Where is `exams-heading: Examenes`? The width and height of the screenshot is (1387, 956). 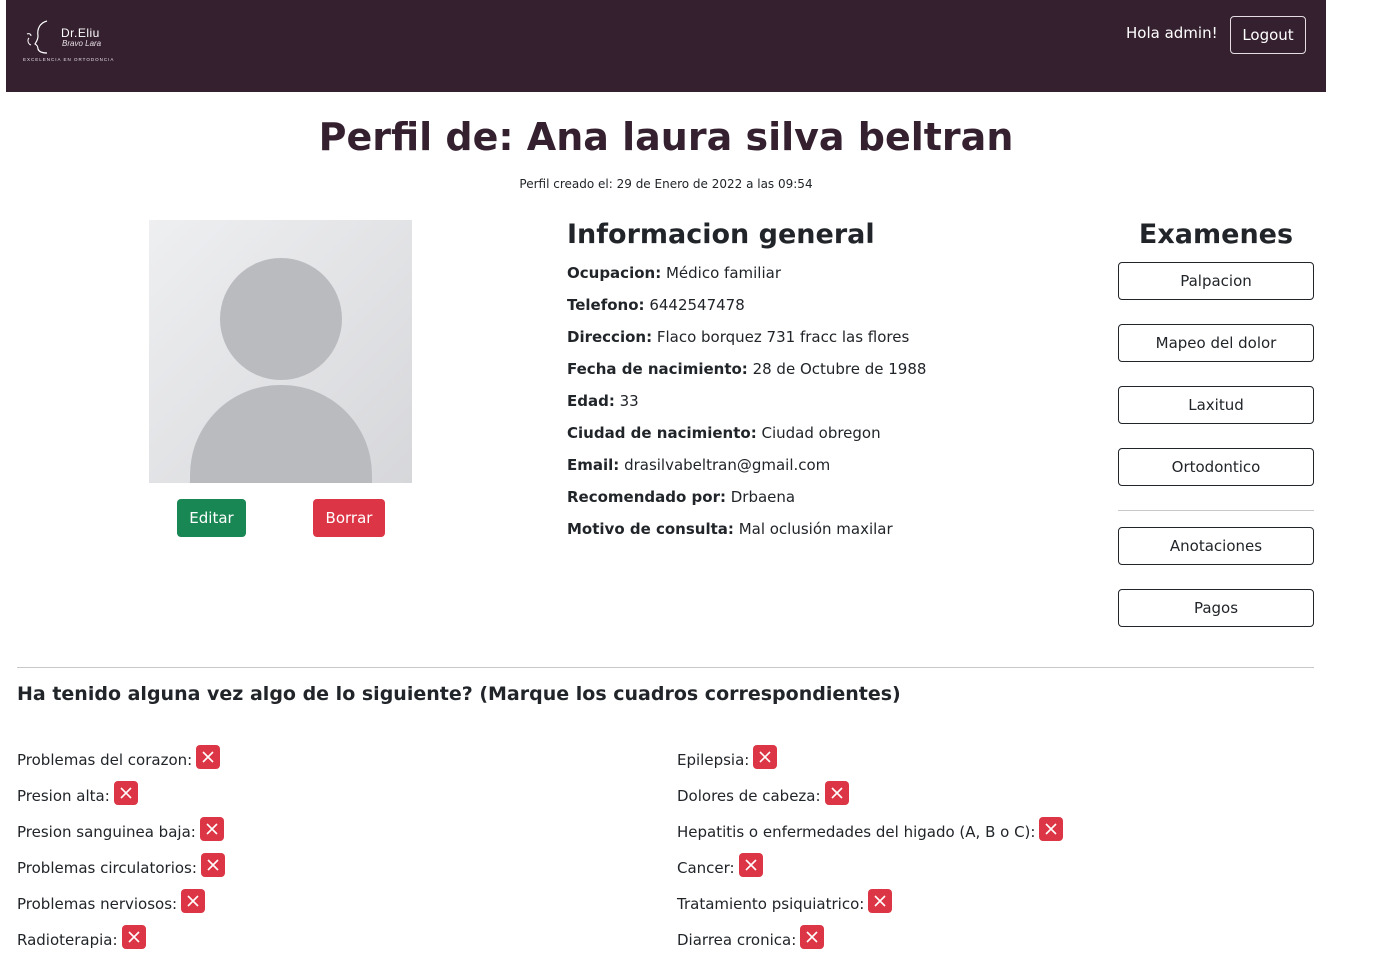
exams-heading: Examenes is located at coordinates (1216, 234).